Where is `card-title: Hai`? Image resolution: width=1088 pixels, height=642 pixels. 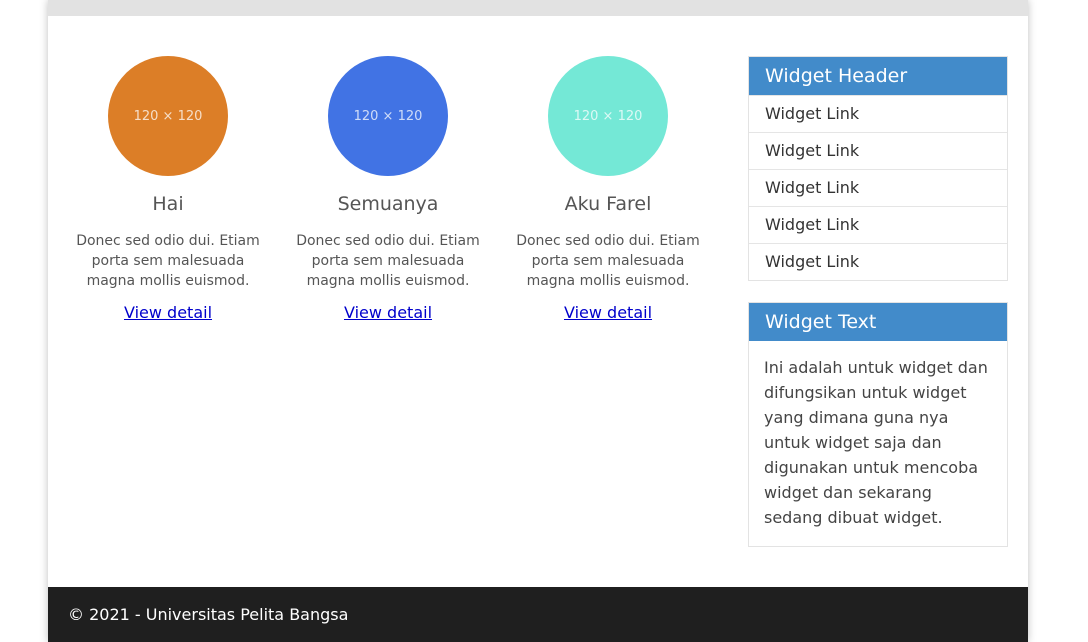
card-title: Hai is located at coordinates (168, 204).